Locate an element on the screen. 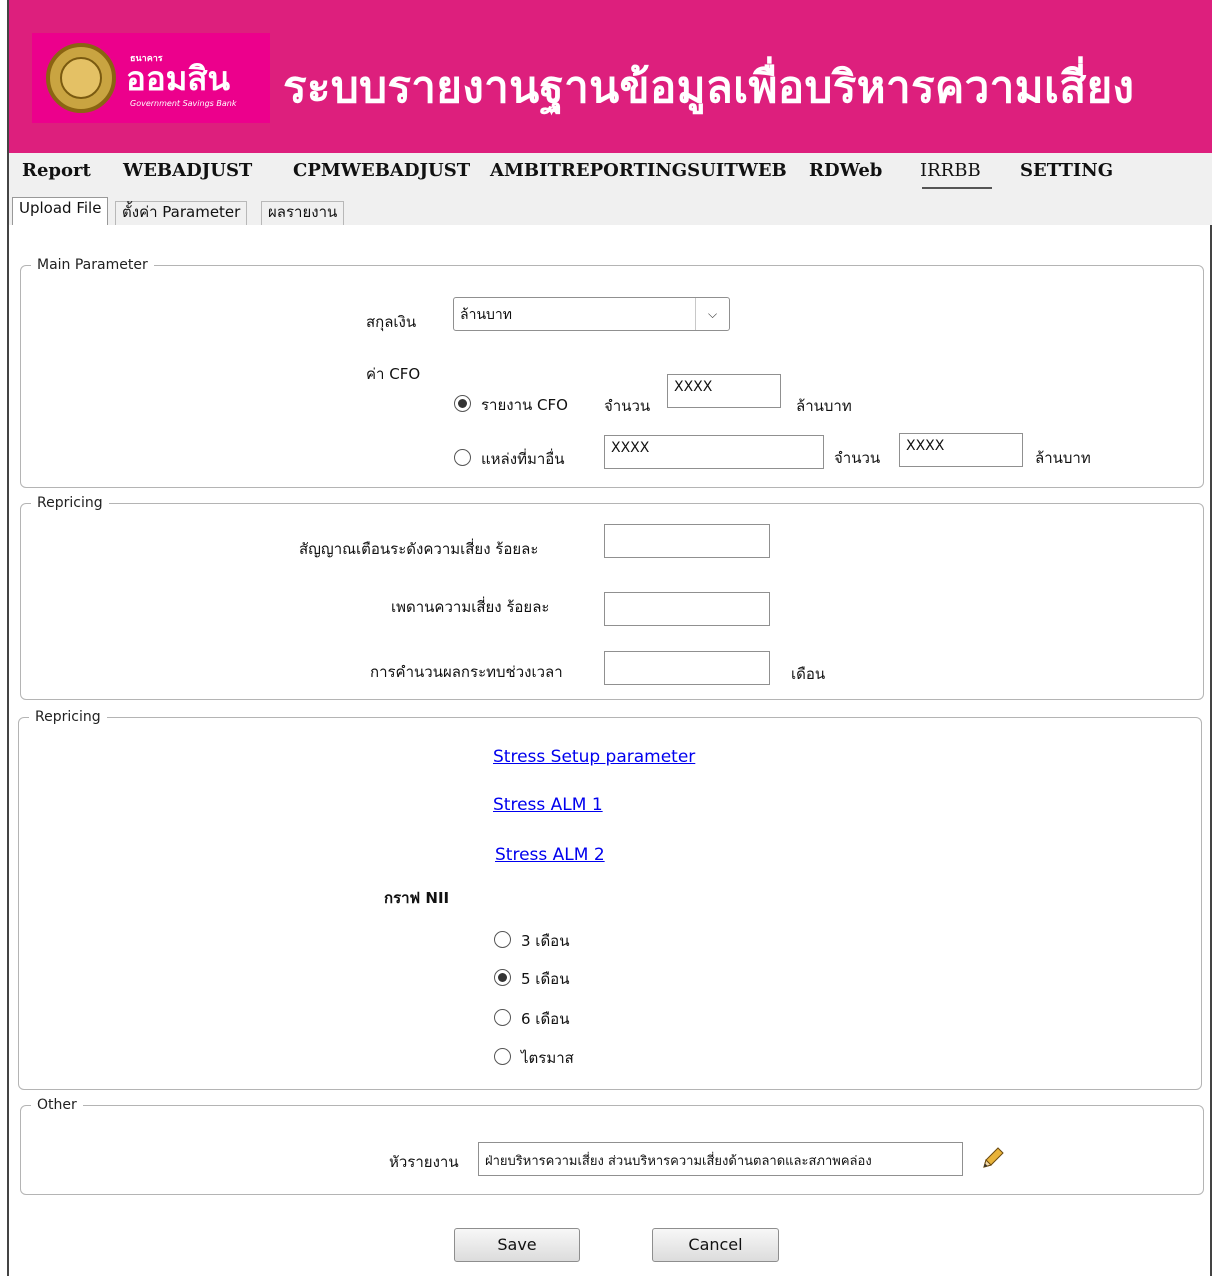 The height and width of the screenshot is (1276, 1212). cfo-unit-label: ล้านบาท is located at coordinates (824, 406).